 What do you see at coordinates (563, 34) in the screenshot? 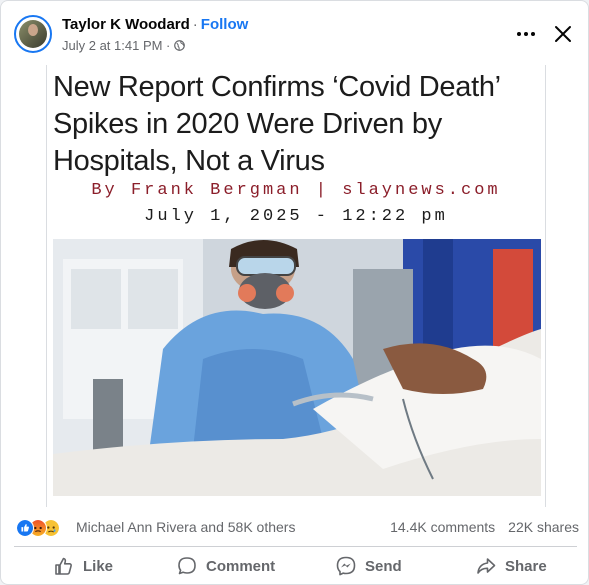
I see `close-icon` at bounding box center [563, 34].